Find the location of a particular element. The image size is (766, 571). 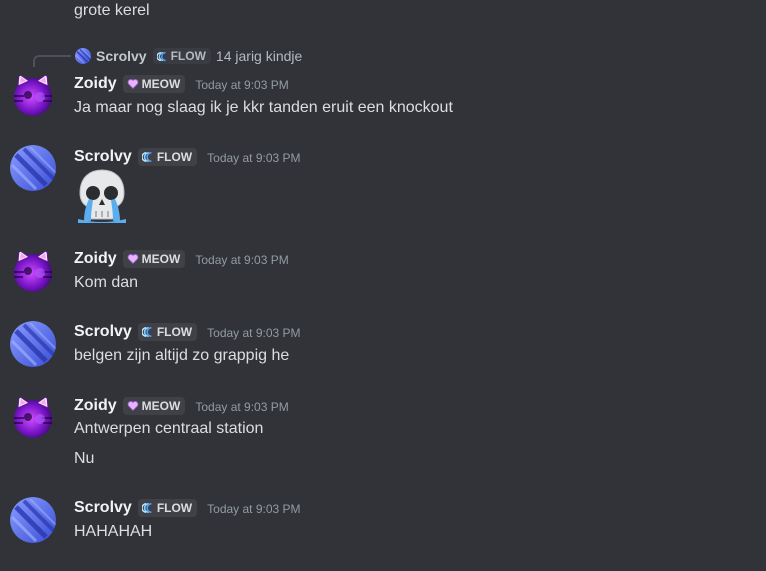

message-text: belgen zijn altijd zo grappig he is located at coordinates (182, 355).